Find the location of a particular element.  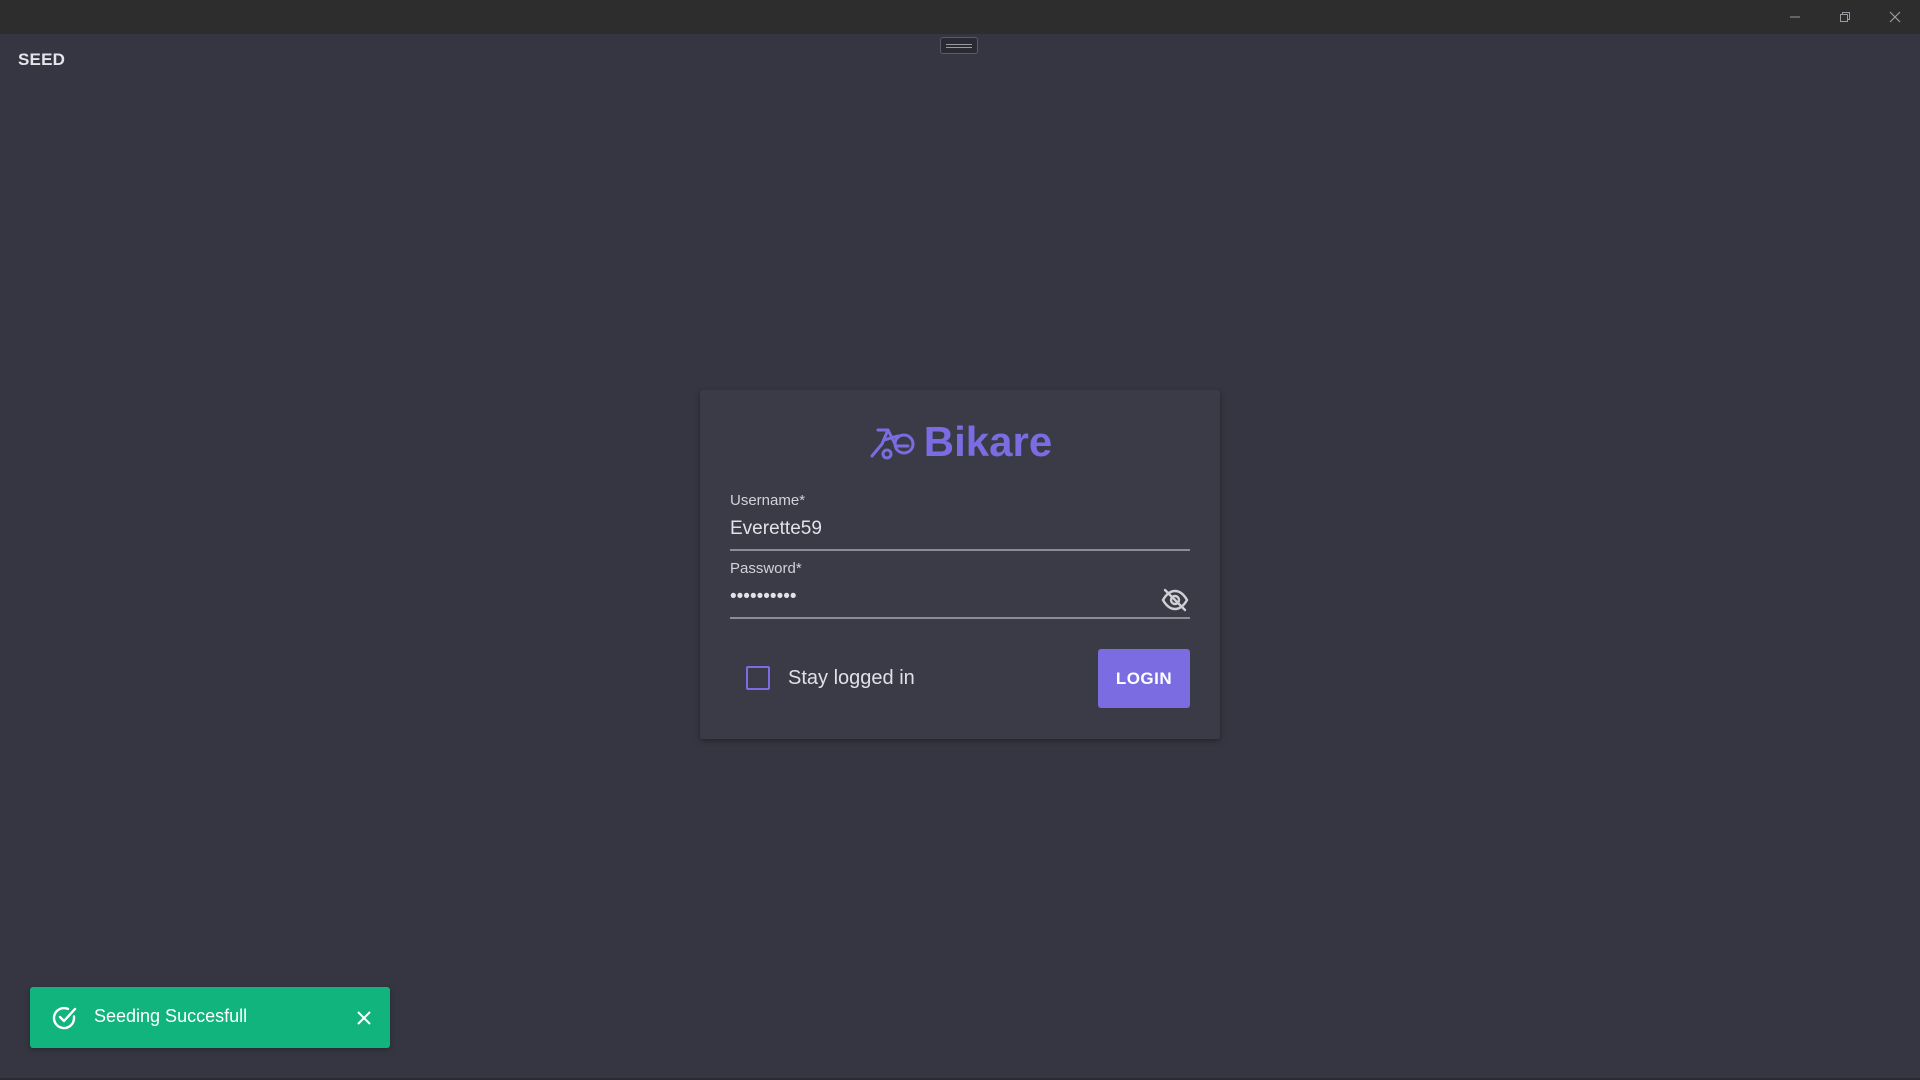

username-underline is located at coordinates (960, 550).